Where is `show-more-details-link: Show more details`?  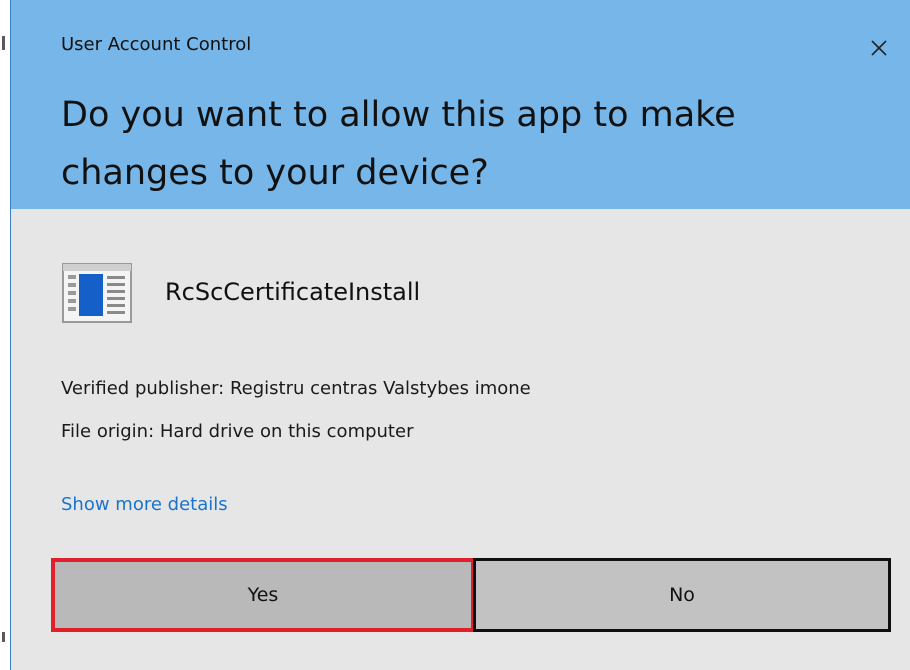
show-more-details-link: Show more details is located at coordinates (144, 504).